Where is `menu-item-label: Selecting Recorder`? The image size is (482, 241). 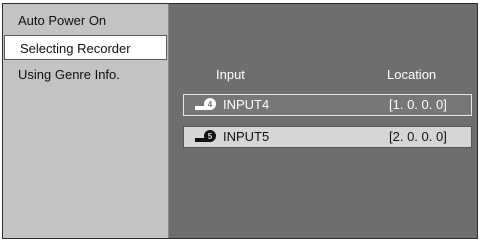 menu-item-label: Selecting Recorder is located at coordinates (75, 48).